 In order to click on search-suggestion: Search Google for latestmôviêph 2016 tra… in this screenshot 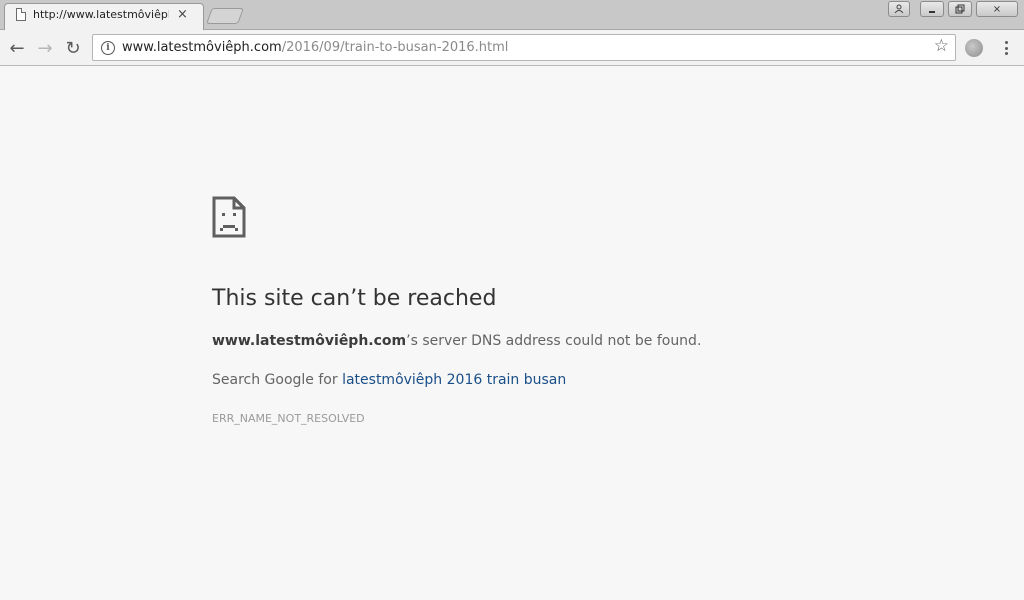, I will do `click(389, 380)`.